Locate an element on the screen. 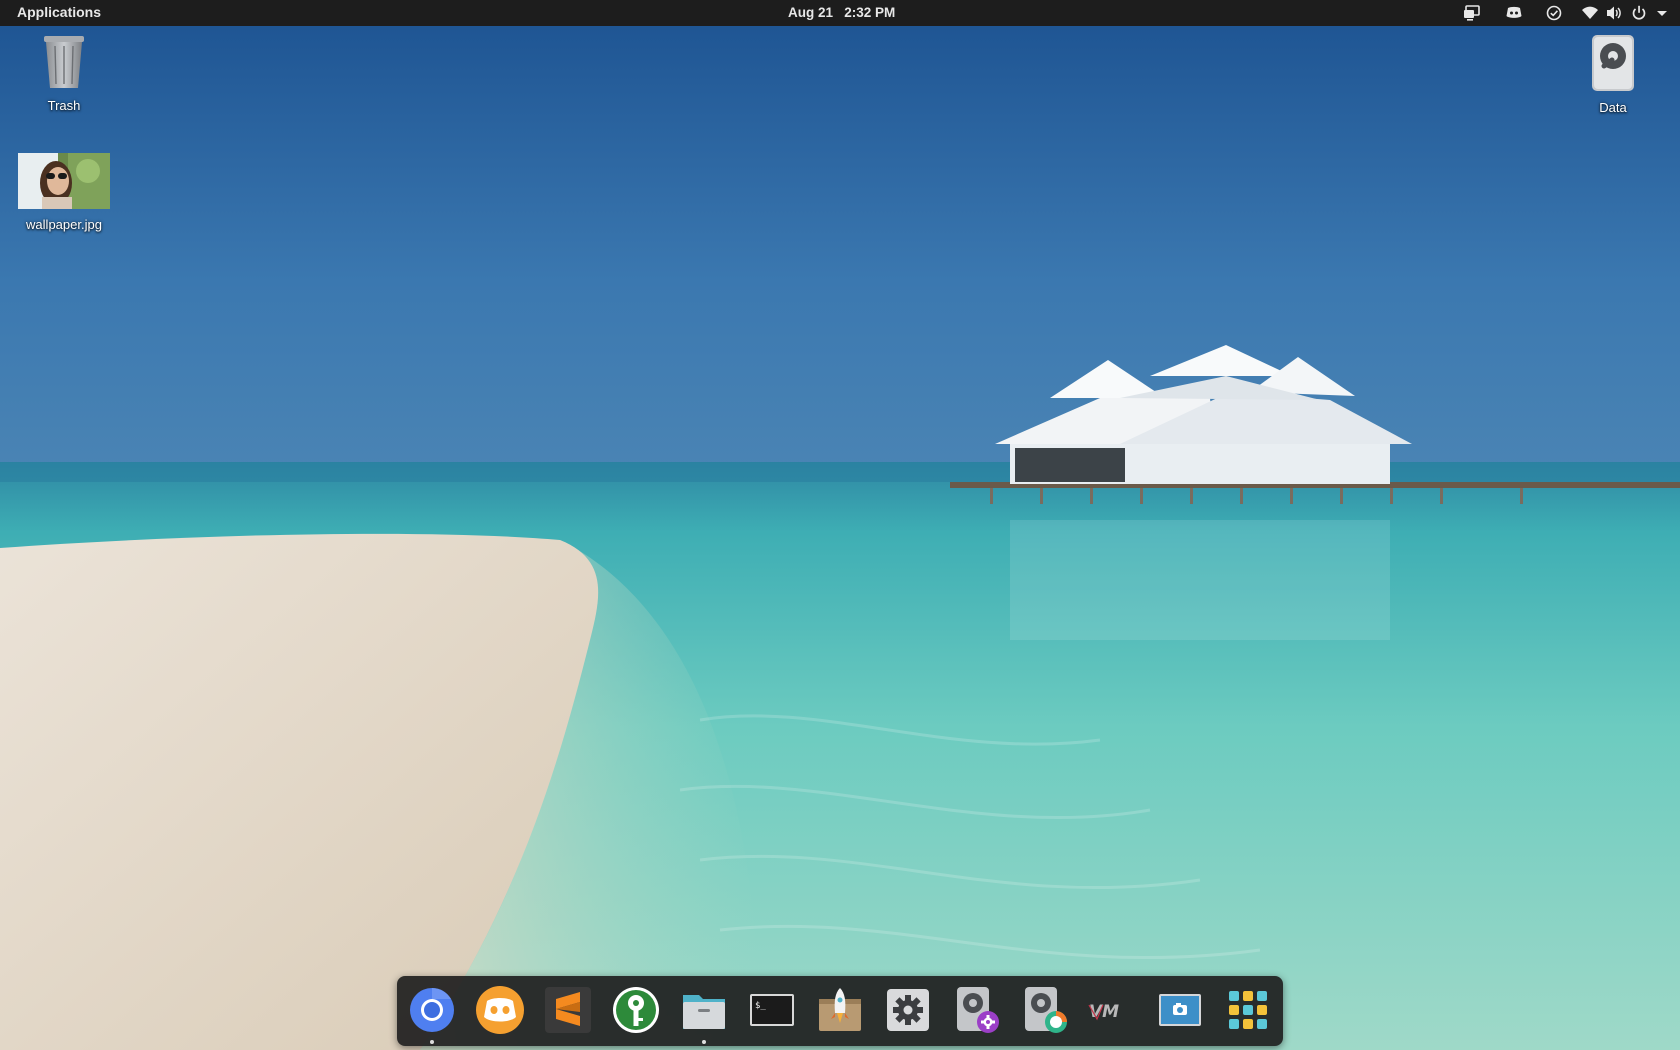 The image size is (1680, 1050). dock-item-disk-usage is located at coordinates (1044, 1010).